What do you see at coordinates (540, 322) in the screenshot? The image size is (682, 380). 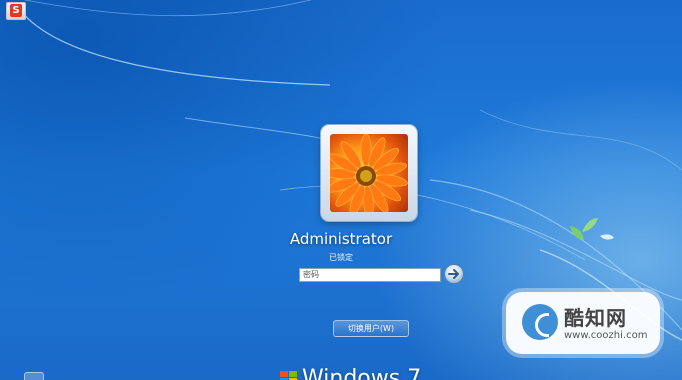 I see `coozhi-logo-icon` at bounding box center [540, 322].